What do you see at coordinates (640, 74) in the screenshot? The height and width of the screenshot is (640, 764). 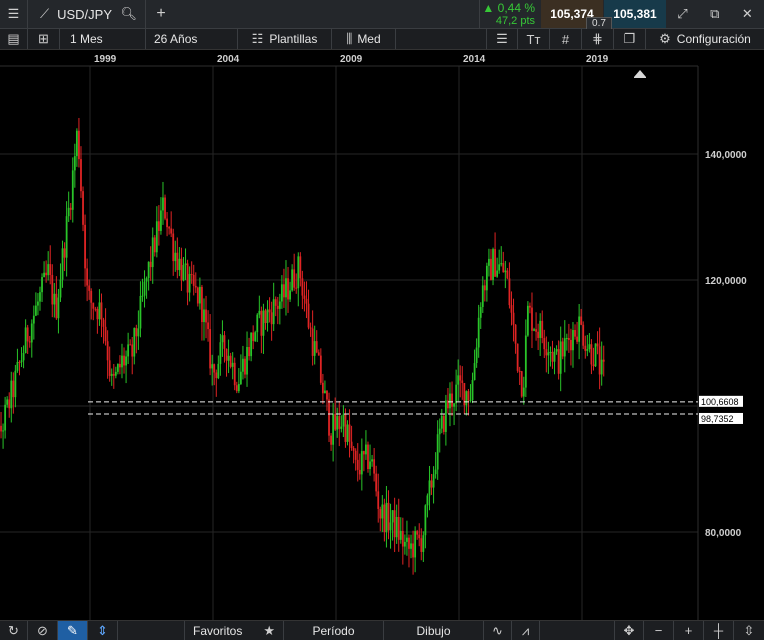 I see `scroll-end-marker-icon` at bounding box center [640, 74].